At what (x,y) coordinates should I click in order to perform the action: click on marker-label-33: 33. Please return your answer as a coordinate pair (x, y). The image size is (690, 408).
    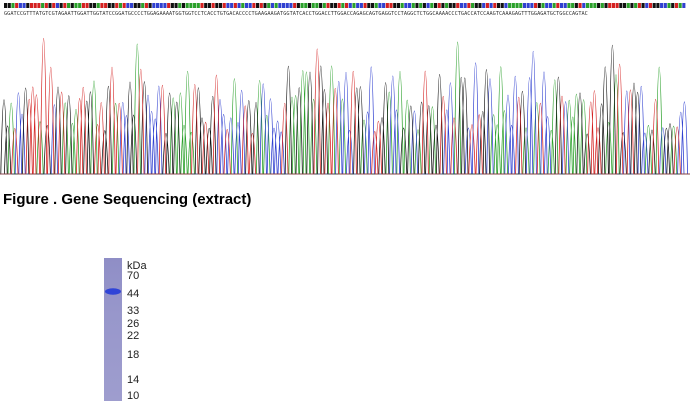
    Looking at the image, I should click on (133, 311).